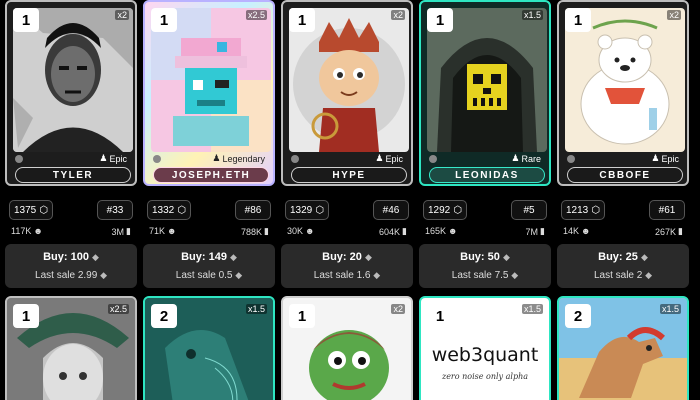  Describe the element at coordinates (252, 231) in the screenshot. I see `volume-count: 788K` at that location.